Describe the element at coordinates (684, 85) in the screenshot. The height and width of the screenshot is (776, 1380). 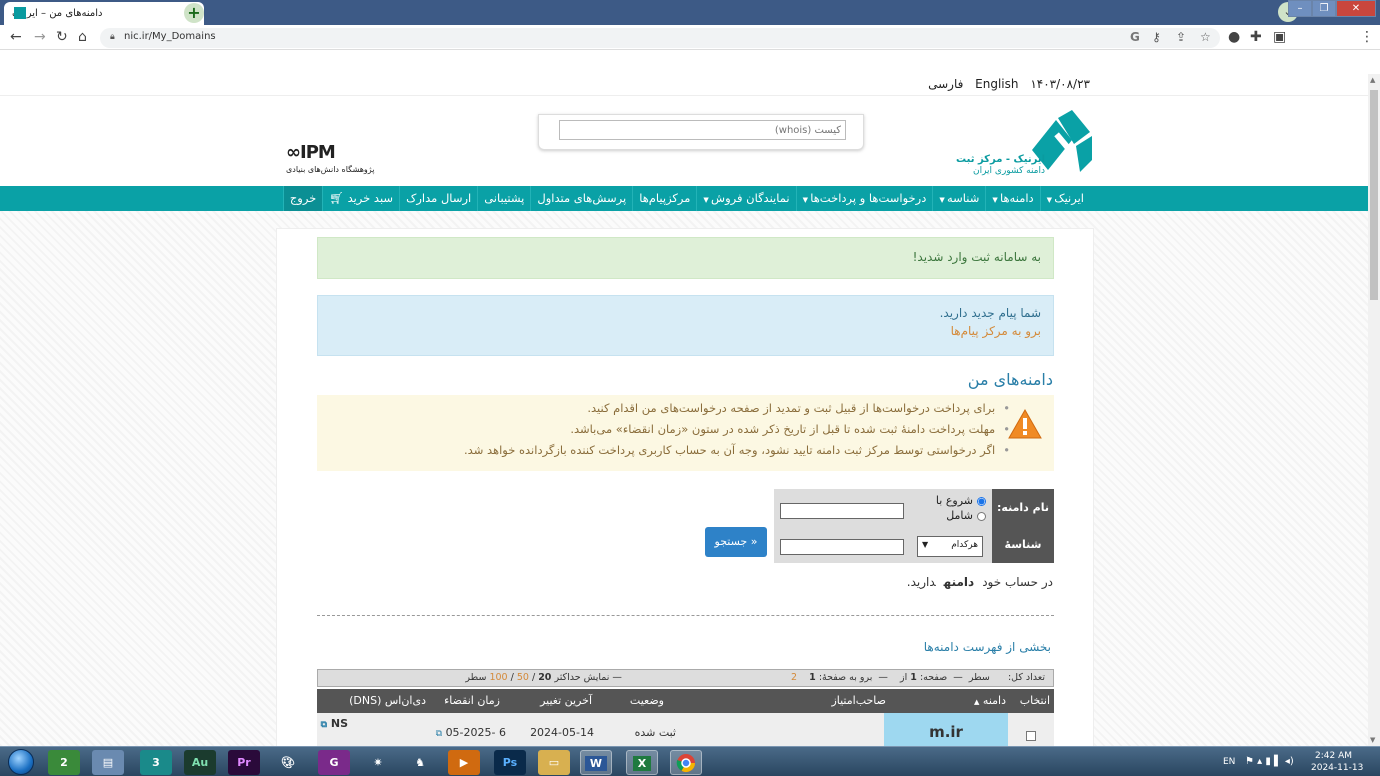
I see `top-strip: ۱۴۰۳/۰۸/۲۳ English فارسی` at that location.